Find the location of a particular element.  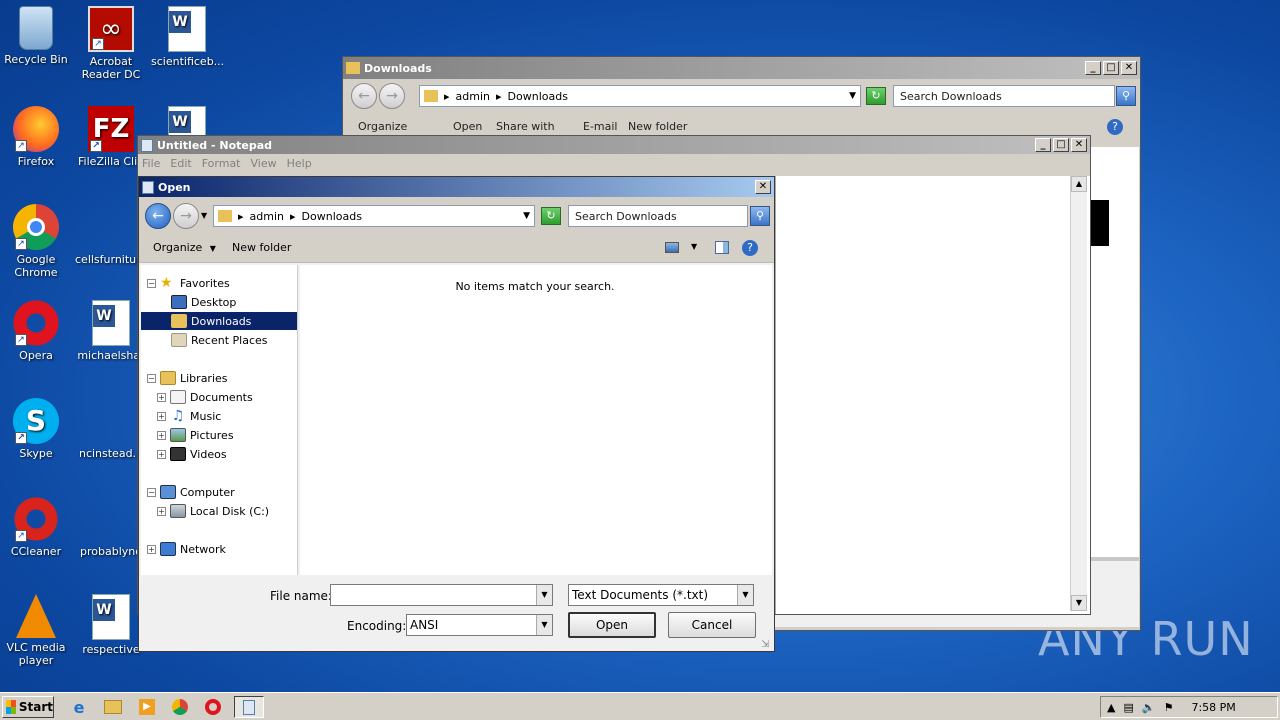

tree-item-computer: − Computer is located at coordinates (191, 492).